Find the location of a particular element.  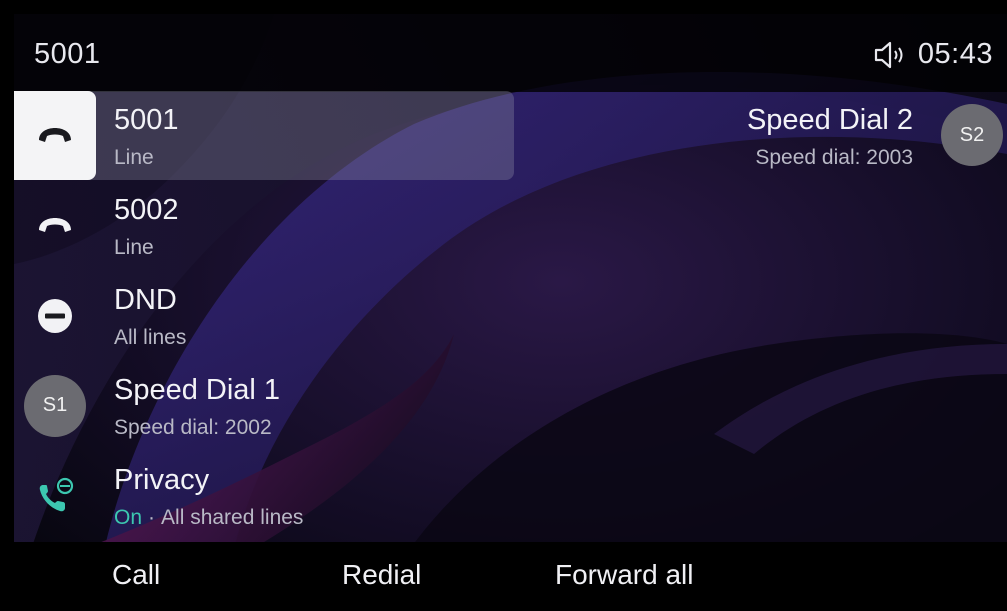

line-key-dnd: DND All lines is located at coordinates (264, 315).